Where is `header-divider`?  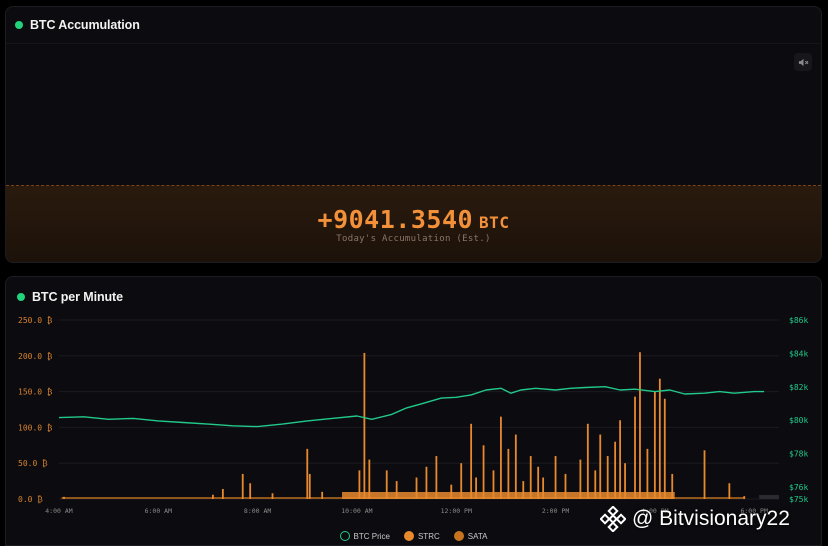
header-divider is located at coordinates (413, 43).